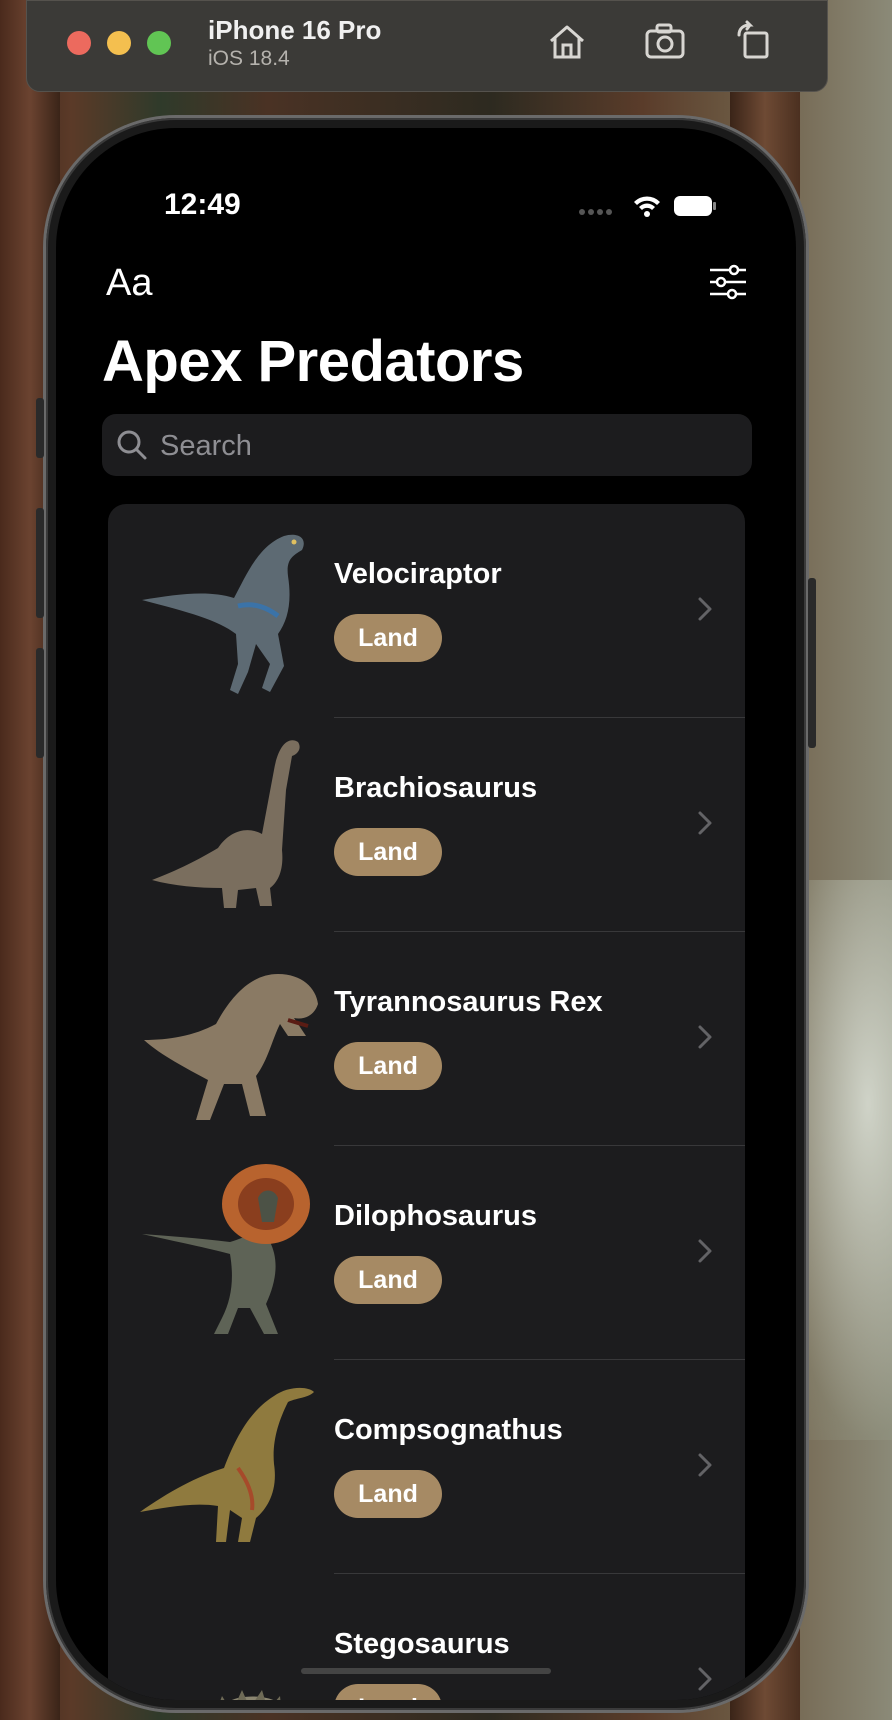 Image resolution: width=892 pixels, height=1720 pixels. Describe the element at coordinates (665, 41) in the screenshot. I see `screenshot-icon` at that location.